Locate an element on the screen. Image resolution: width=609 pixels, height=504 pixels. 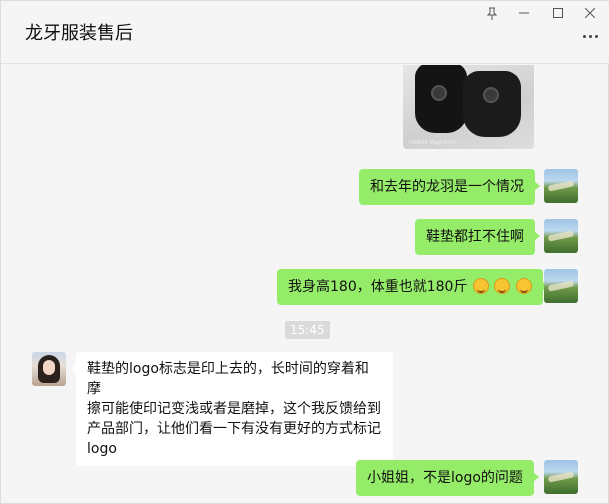
photo-stamp: HONOR Magic5 Pro is located at coordinates (433, 143).